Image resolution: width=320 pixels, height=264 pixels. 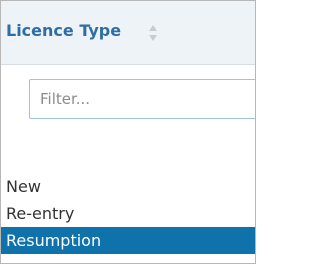 I want to click on option-new: New, so click(x=128, y=186).